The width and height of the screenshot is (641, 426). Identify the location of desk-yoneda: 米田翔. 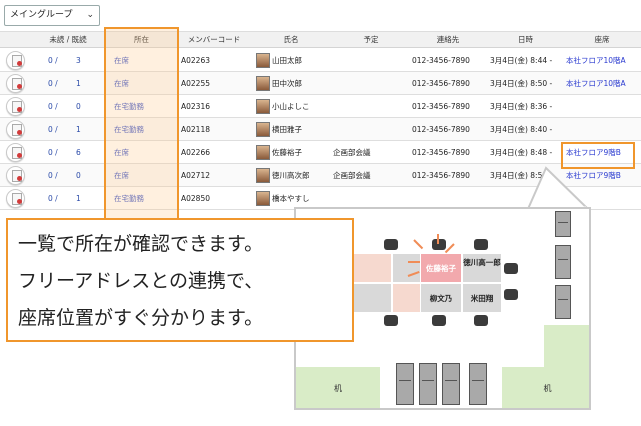
(482, 298).